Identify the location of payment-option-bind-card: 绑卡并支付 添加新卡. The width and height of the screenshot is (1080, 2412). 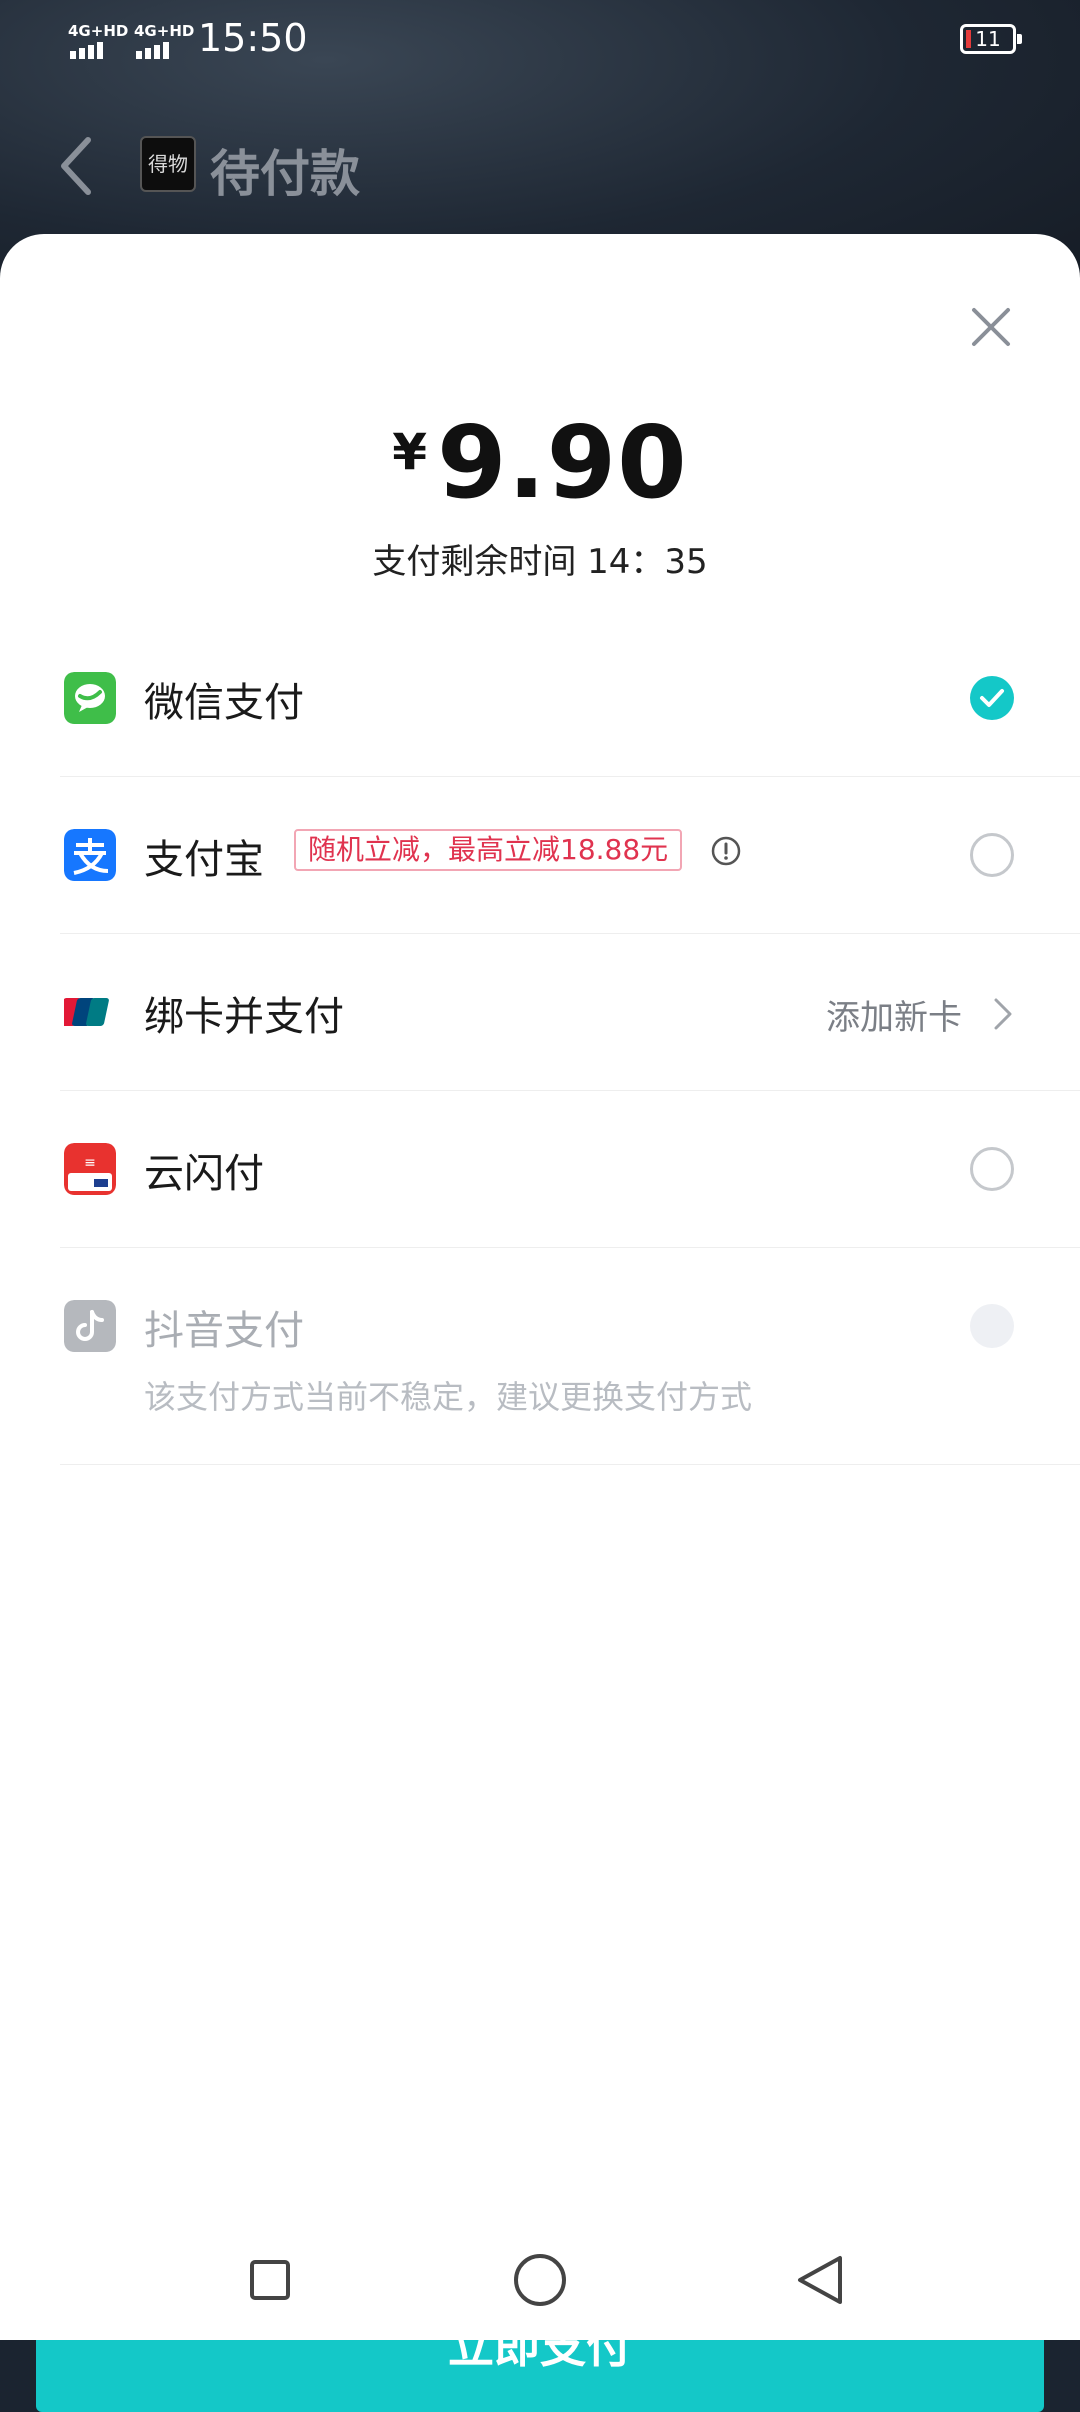
(570, 1012).